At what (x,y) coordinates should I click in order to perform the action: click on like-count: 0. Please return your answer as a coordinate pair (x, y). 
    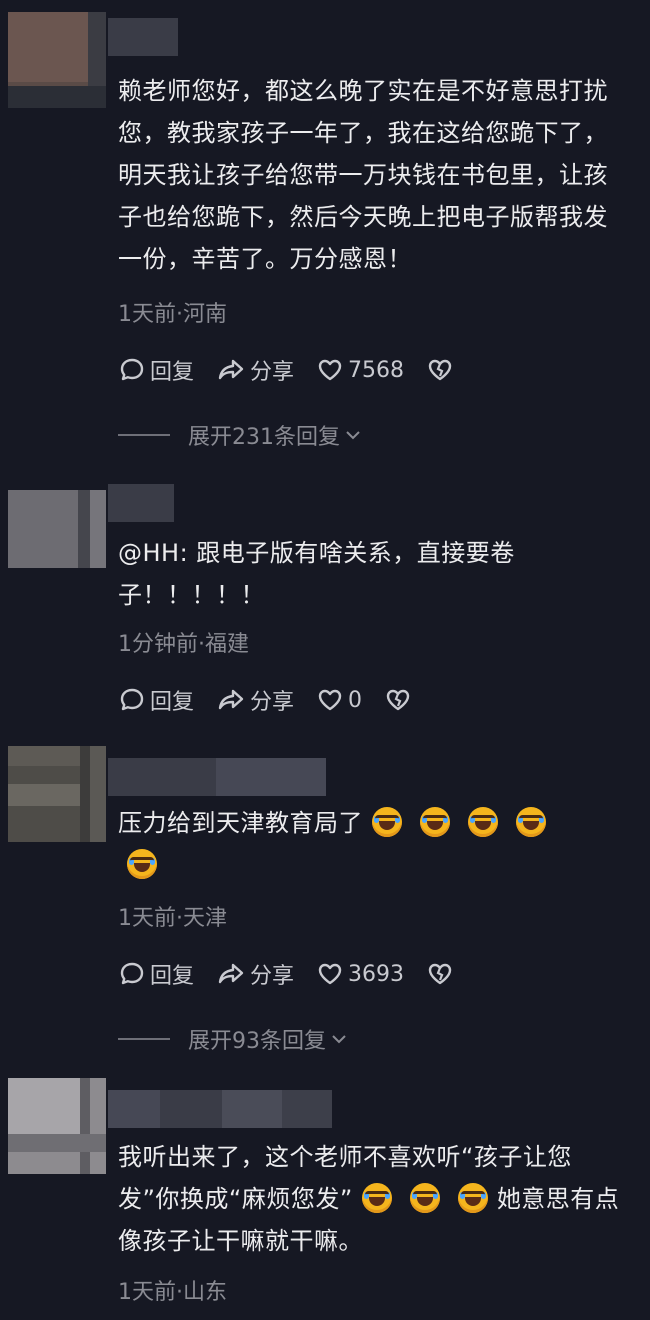
    Looking at the image, I should click on (355, 700).